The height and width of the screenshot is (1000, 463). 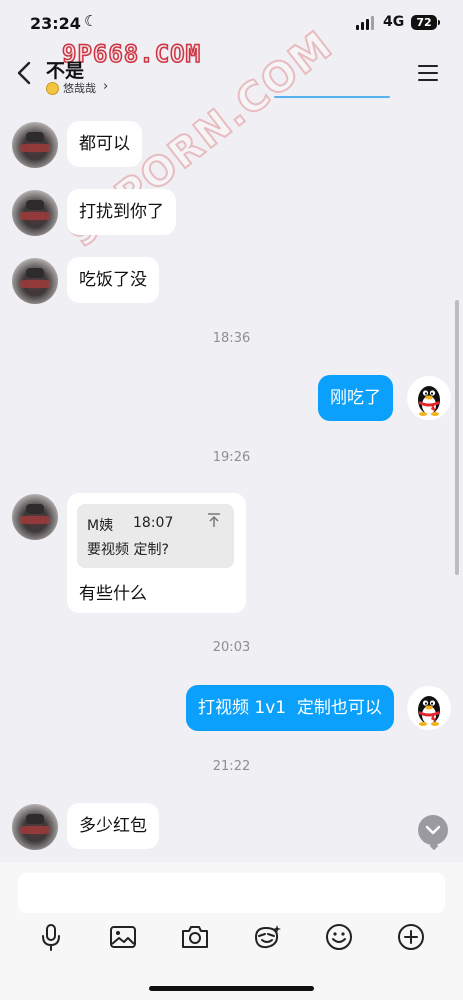 I want to click on chat-title: 不是, so click(x=65, y=69).